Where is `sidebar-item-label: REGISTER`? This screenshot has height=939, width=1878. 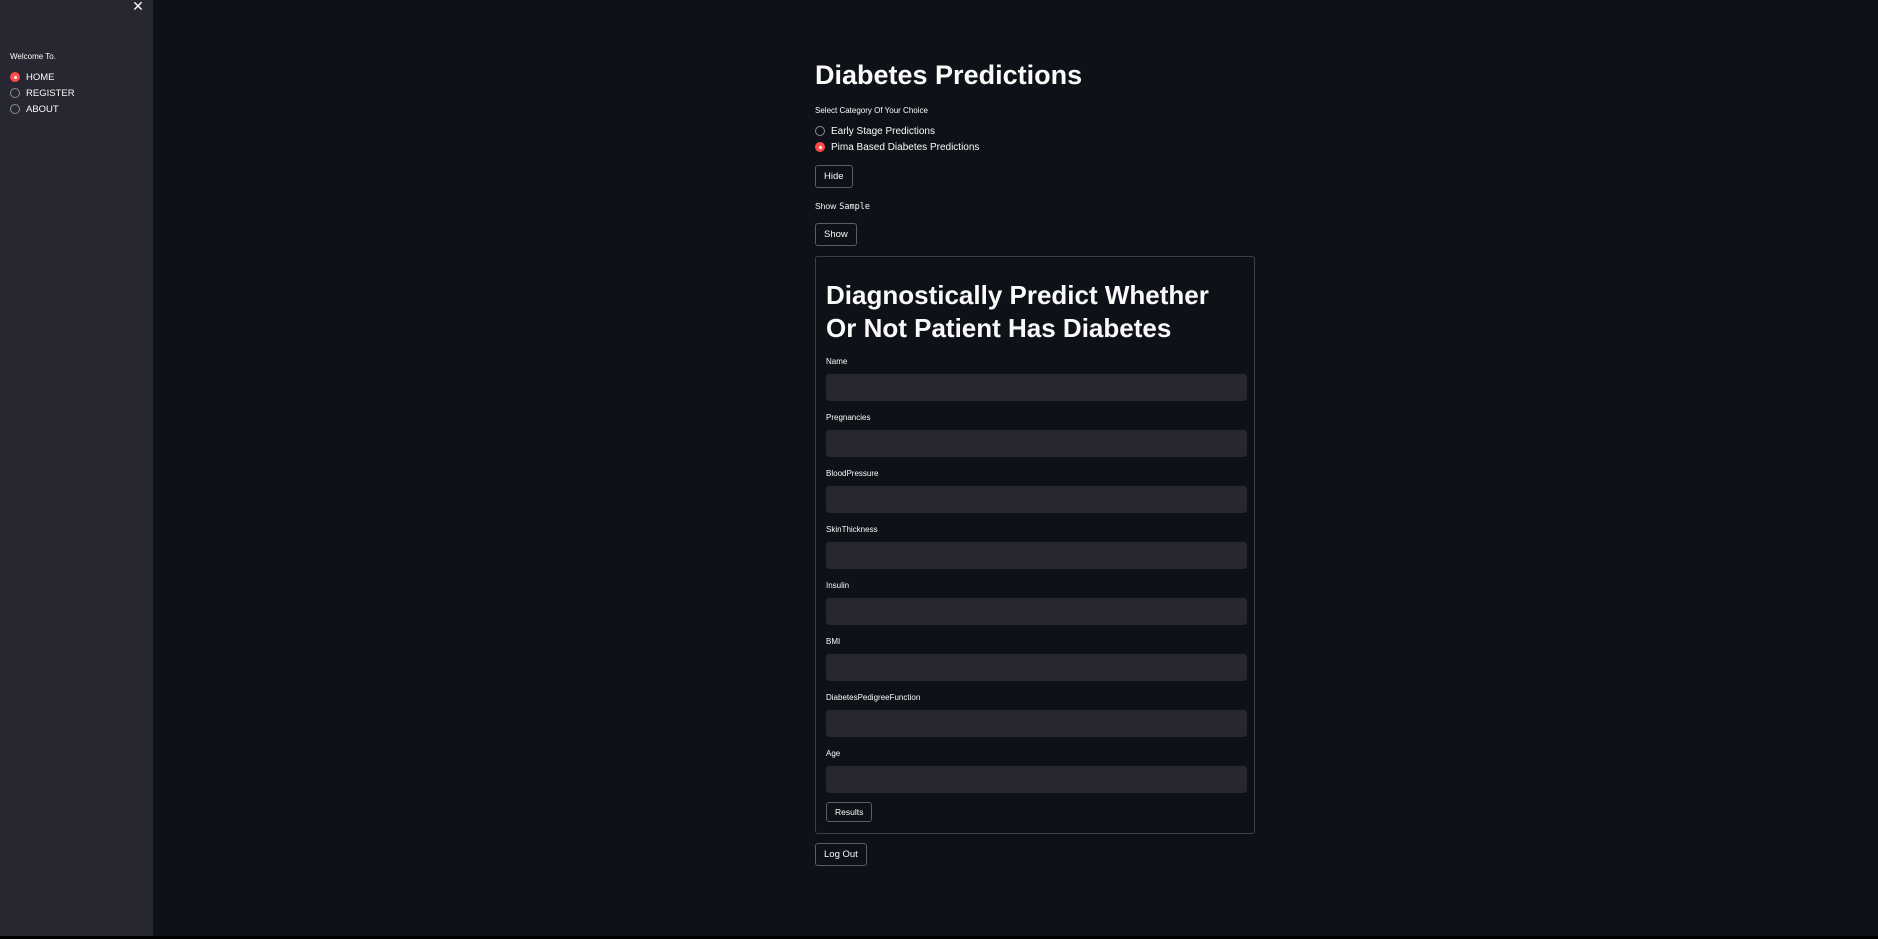 sidebar-item-label: REGISTER is located at coordinates (50, 93).